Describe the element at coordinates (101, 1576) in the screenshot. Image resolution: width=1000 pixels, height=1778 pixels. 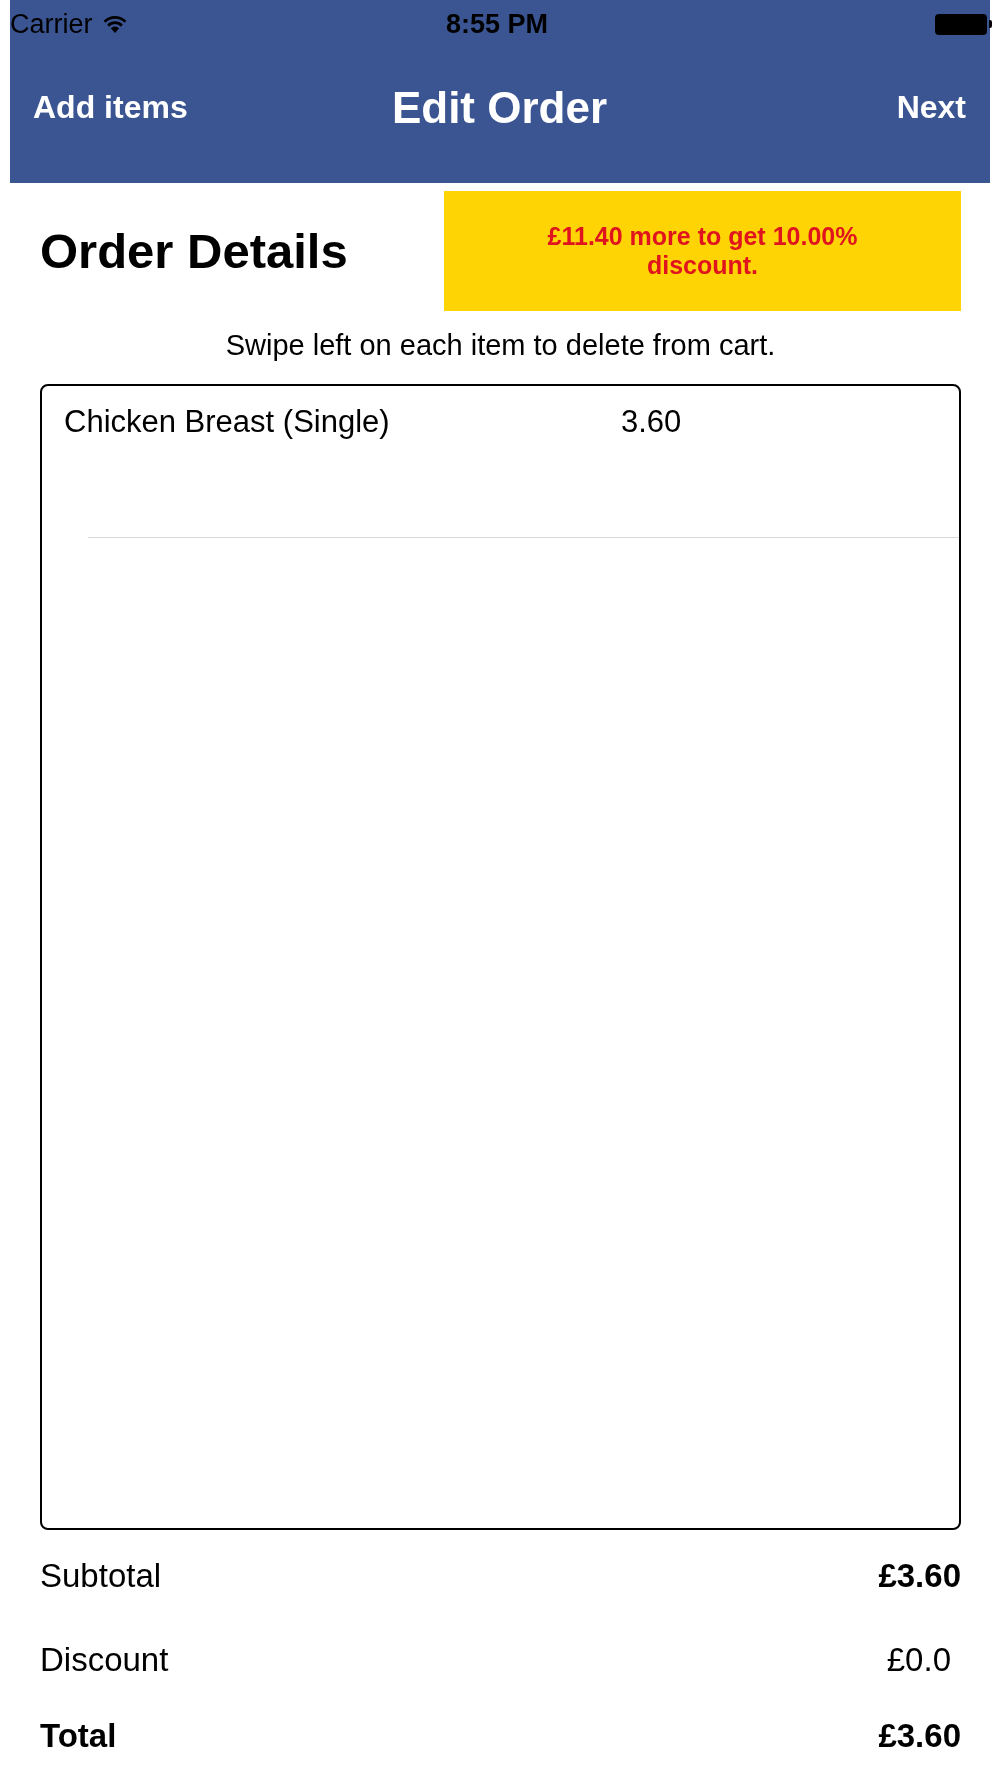
I see `summary-label: Subtotal` at that location.